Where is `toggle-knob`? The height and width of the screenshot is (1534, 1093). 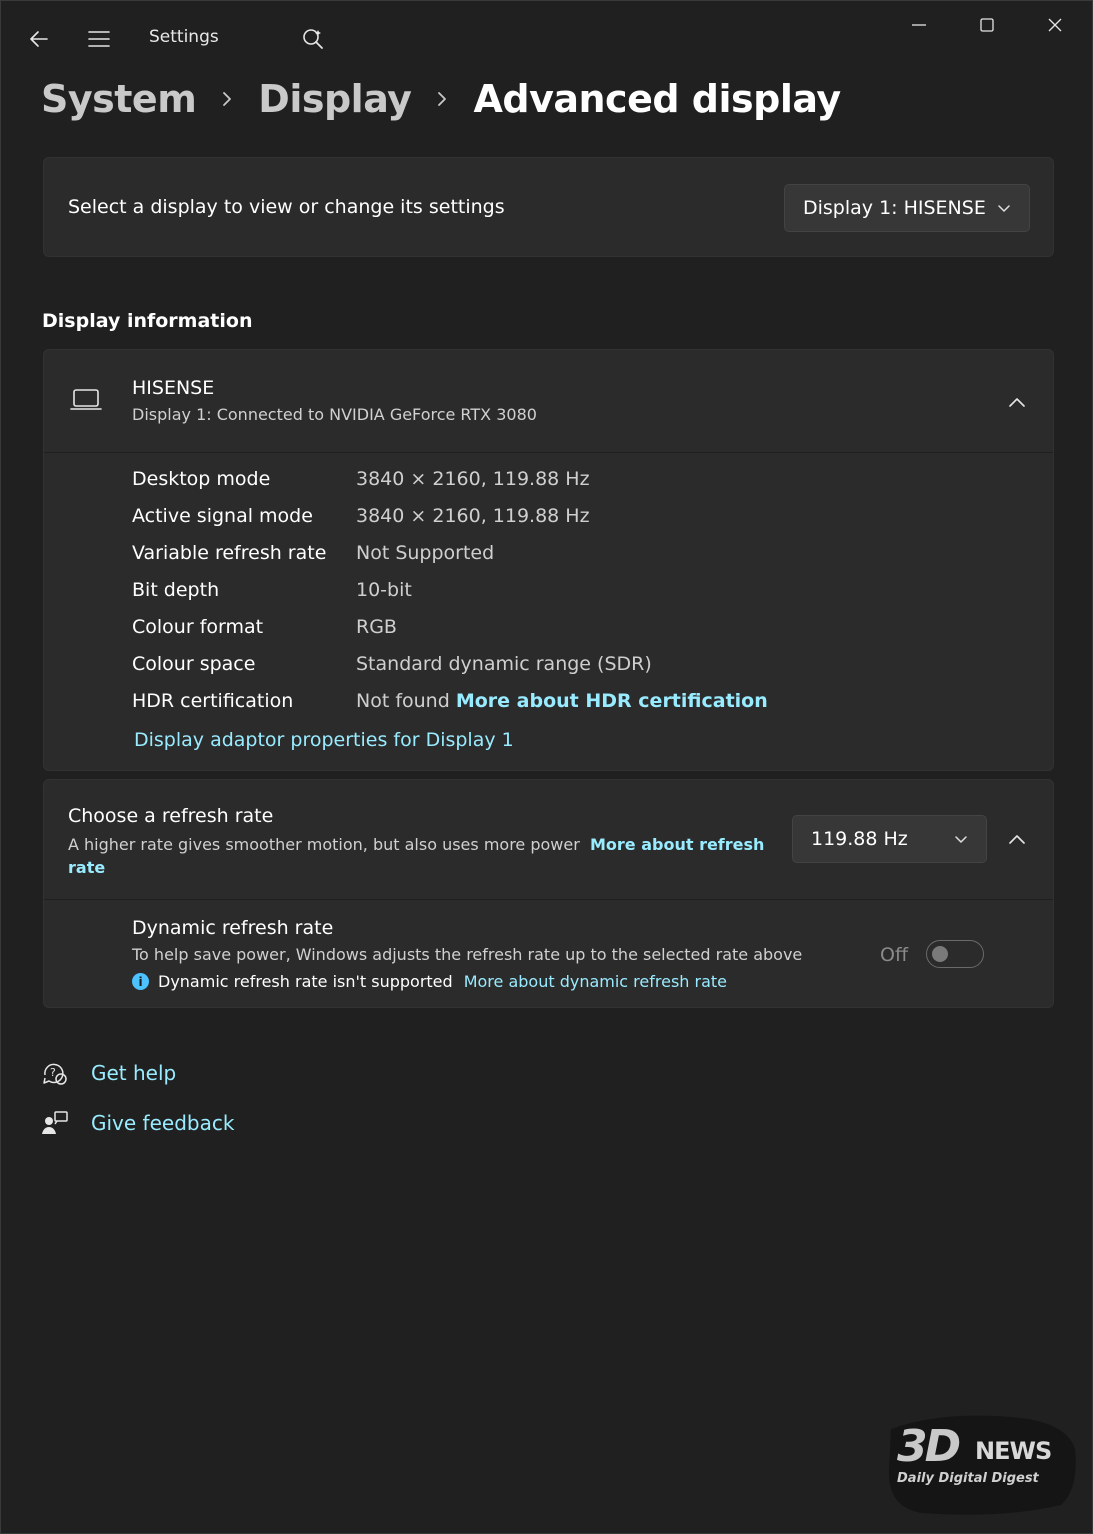
toggle-knob is located at coordinates (940, 954).